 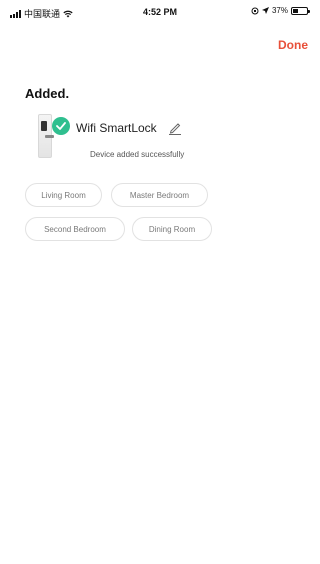 I want to click on orientation-lock-icon, so click(x=255, y=10).